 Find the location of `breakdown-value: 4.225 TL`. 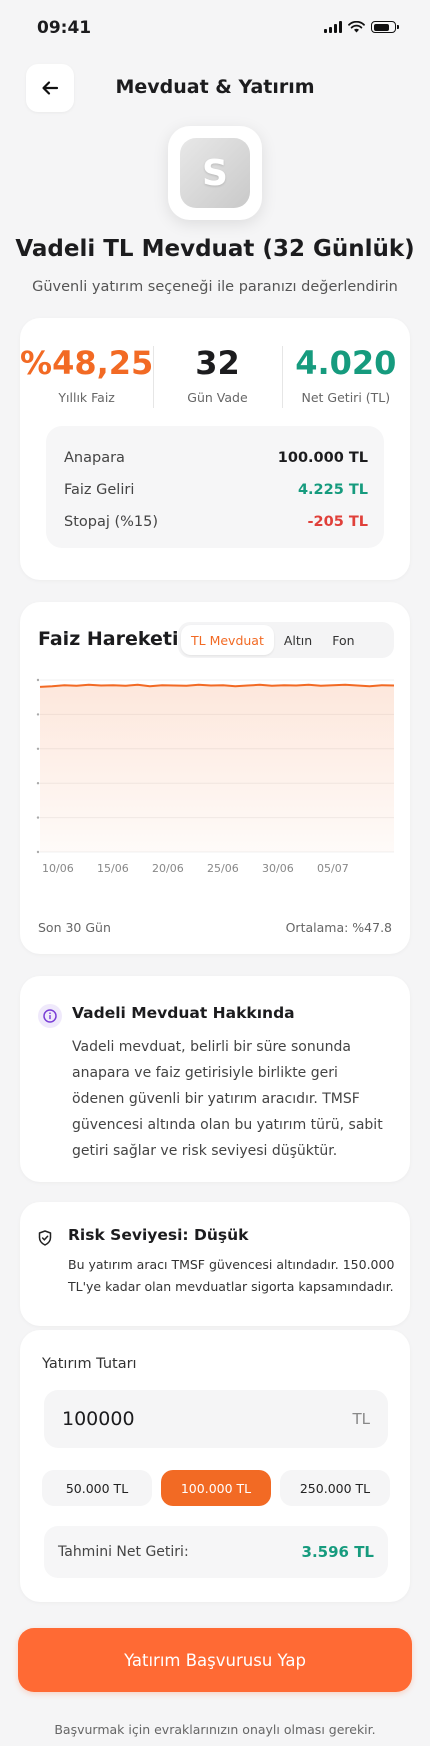

breakdown-value: 4.225 TL is located at coordinates (332, 490).